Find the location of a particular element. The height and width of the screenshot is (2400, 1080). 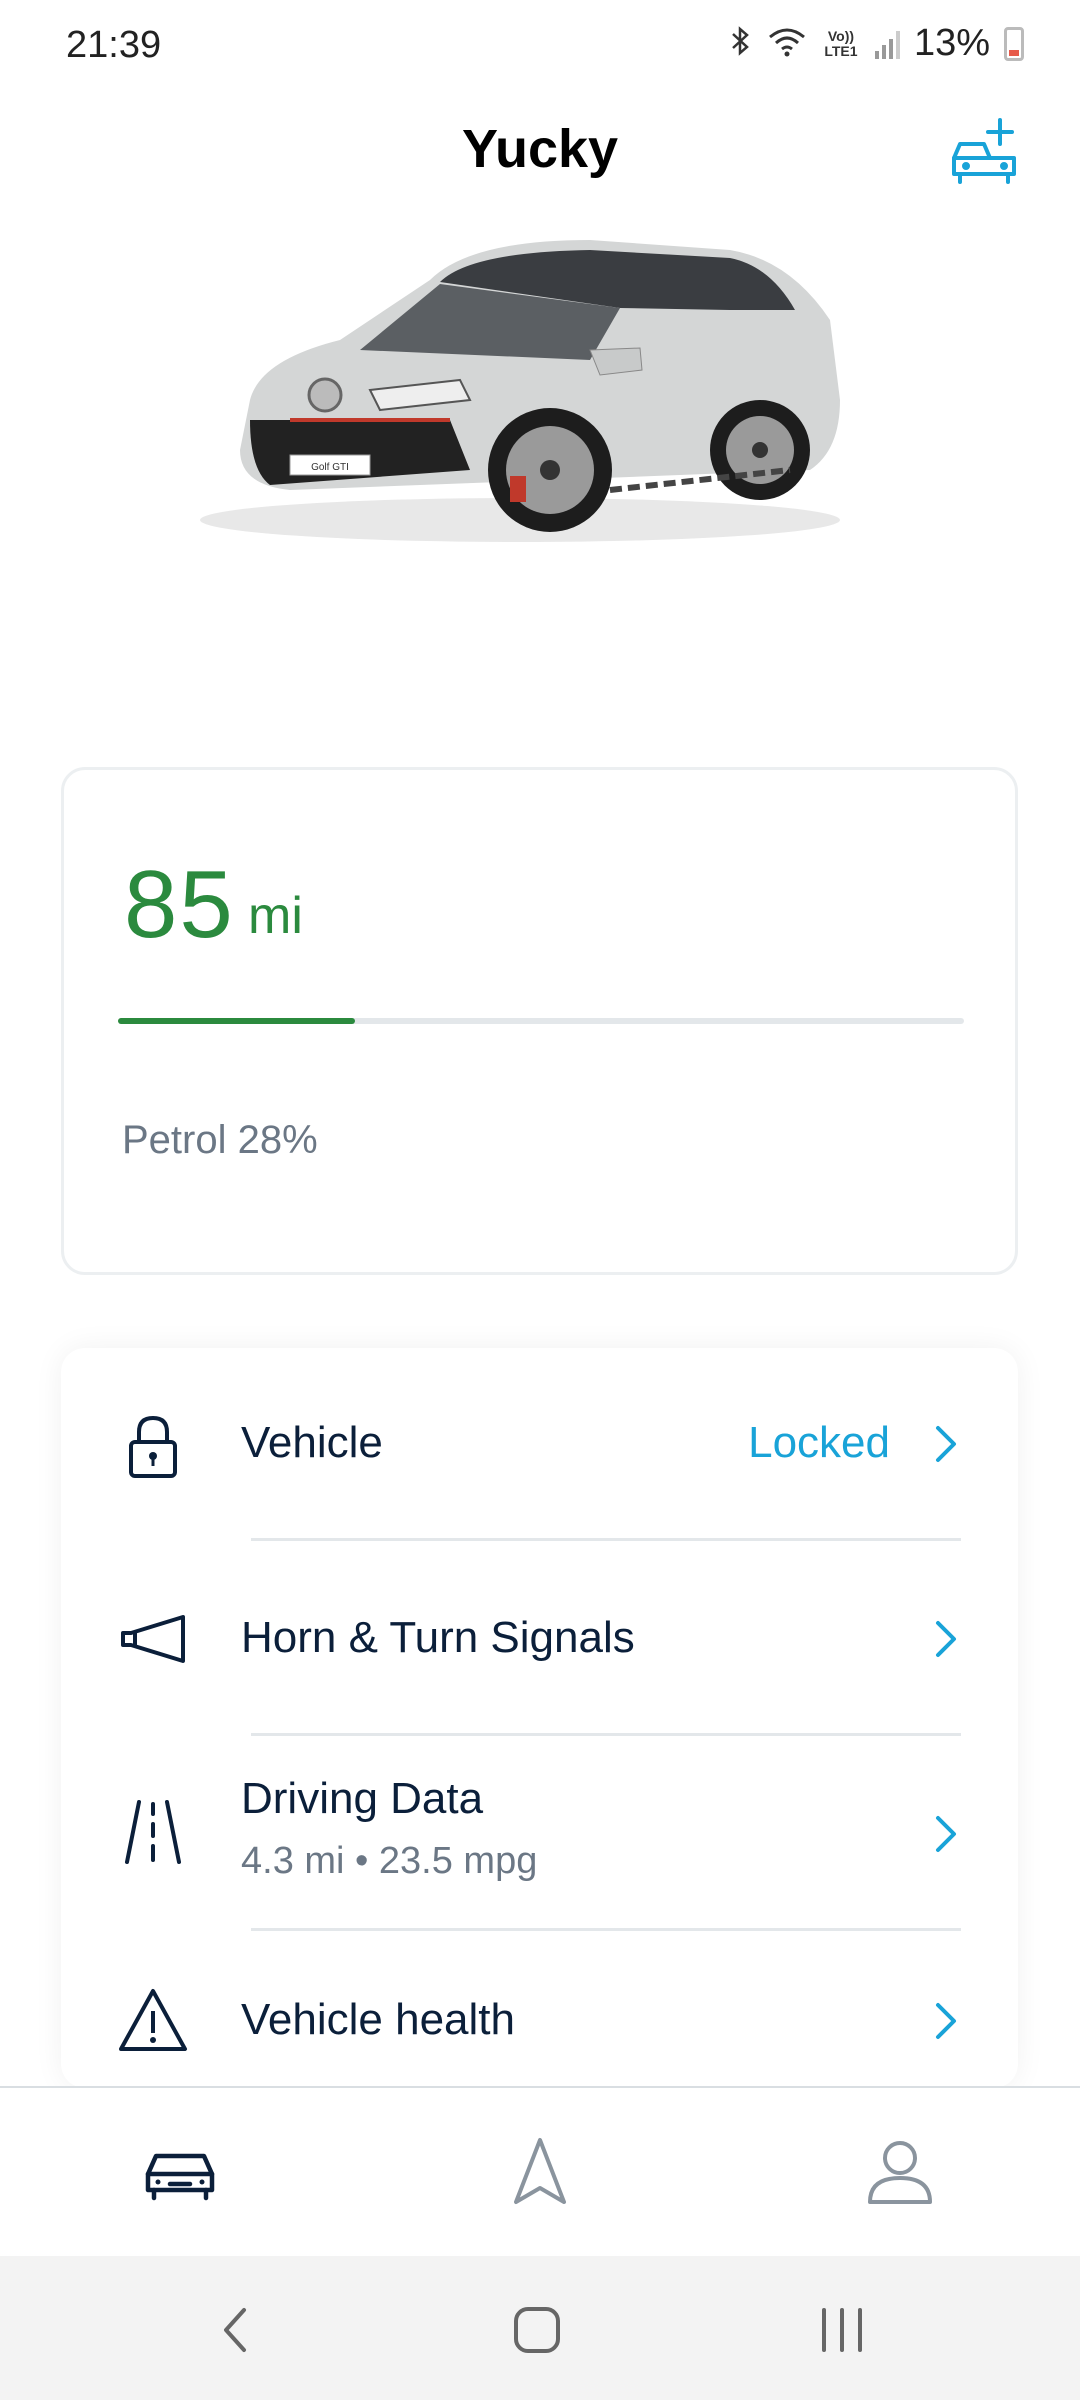

fuel-level-bar is located at coordinates (541, 1021).